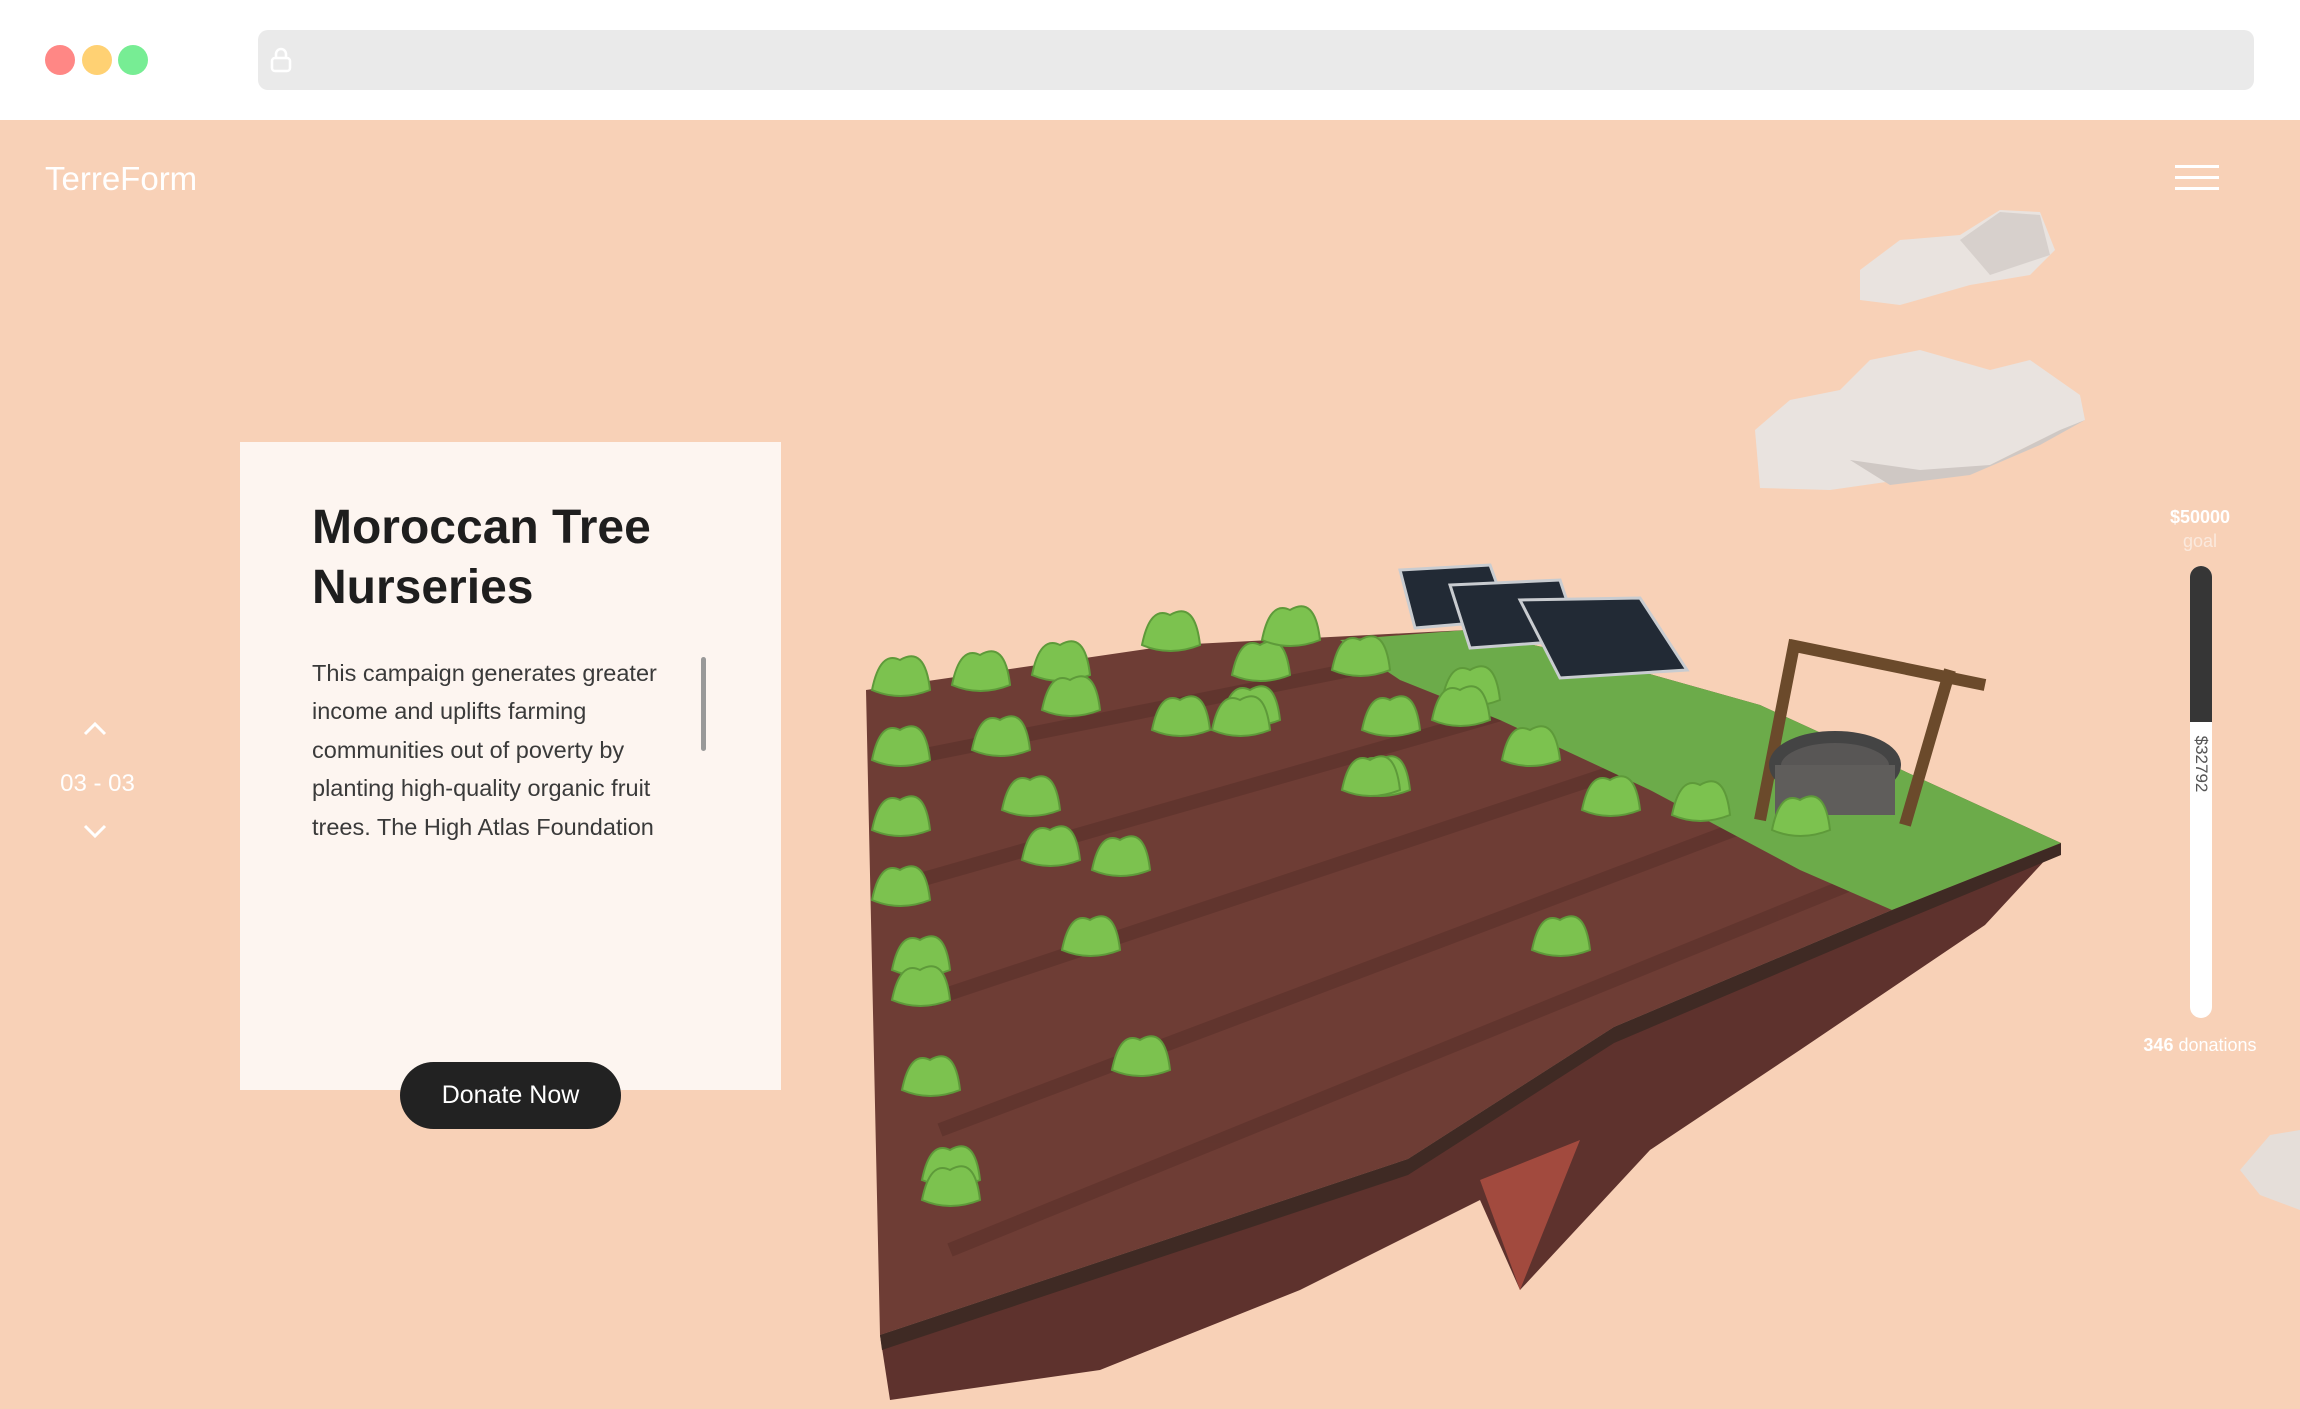  Describe the element at coordinates (2197, 178) in the screenshot. I see `hamburger-icon` at that location.